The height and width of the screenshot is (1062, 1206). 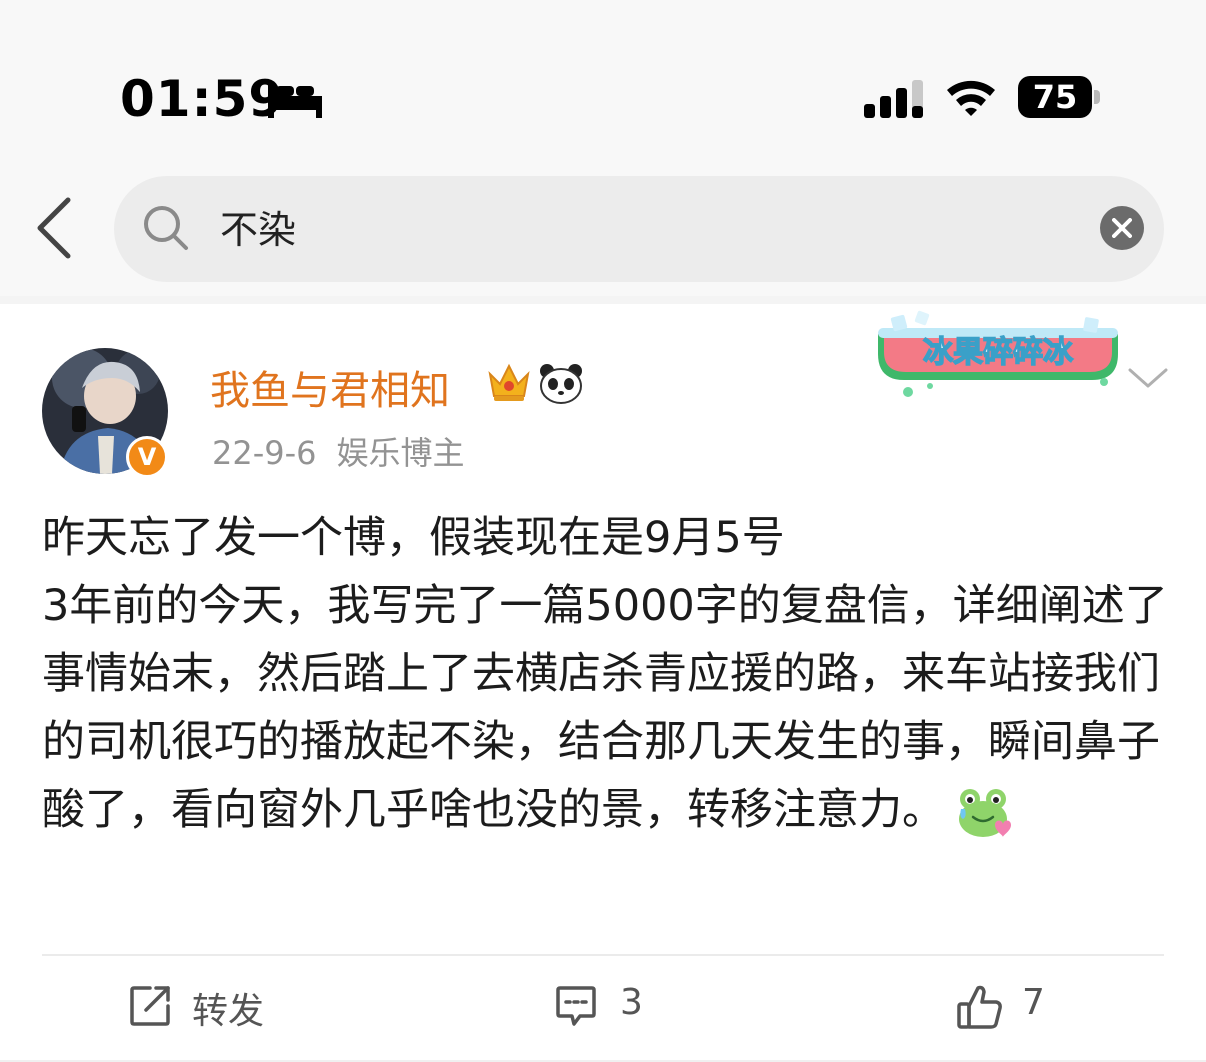 What do you see at coordinates (971, 98) in the screenshot?
I see `wifi-icon` at bounding box center [971, 98].